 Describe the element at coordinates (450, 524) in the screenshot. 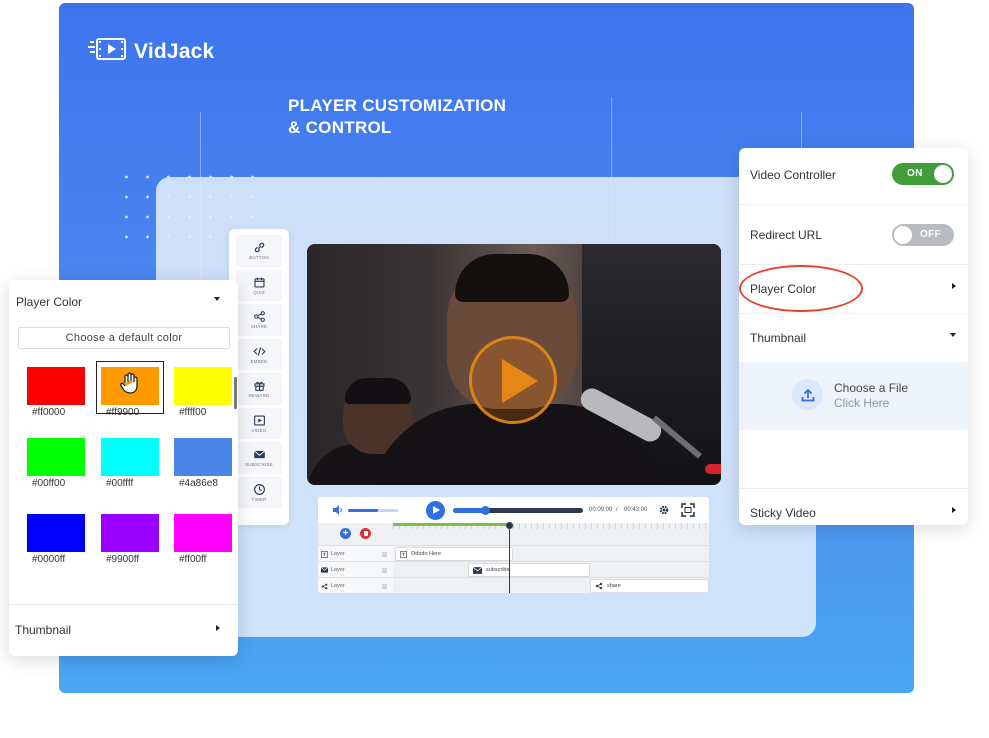

I see `timeline-active-range` at that location.